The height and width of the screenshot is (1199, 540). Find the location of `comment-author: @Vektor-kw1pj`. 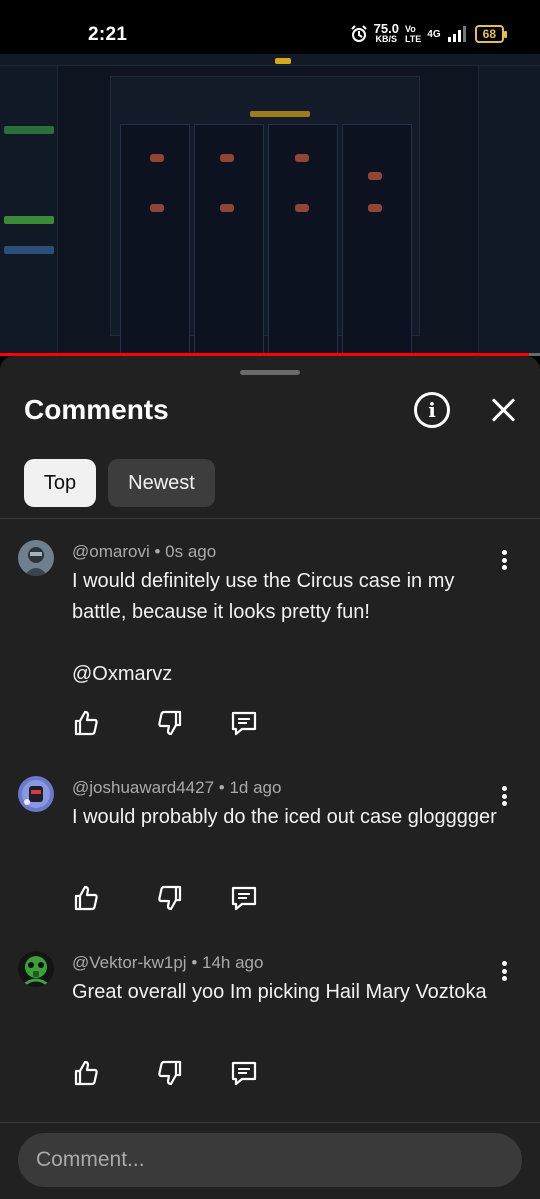

comment-author: @Vektor-kw1pj is located at coordinates (129, 962).